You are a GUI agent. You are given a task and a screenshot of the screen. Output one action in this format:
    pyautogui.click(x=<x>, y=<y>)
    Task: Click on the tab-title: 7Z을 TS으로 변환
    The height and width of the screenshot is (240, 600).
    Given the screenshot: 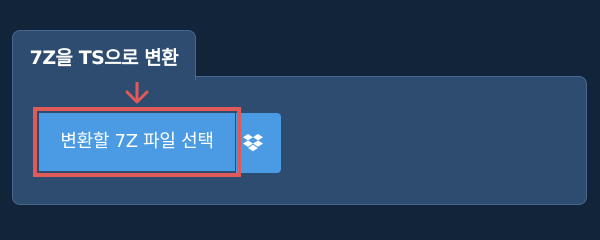 What is the action you would take?
    pyautogui.click(x=104, y=58)
    